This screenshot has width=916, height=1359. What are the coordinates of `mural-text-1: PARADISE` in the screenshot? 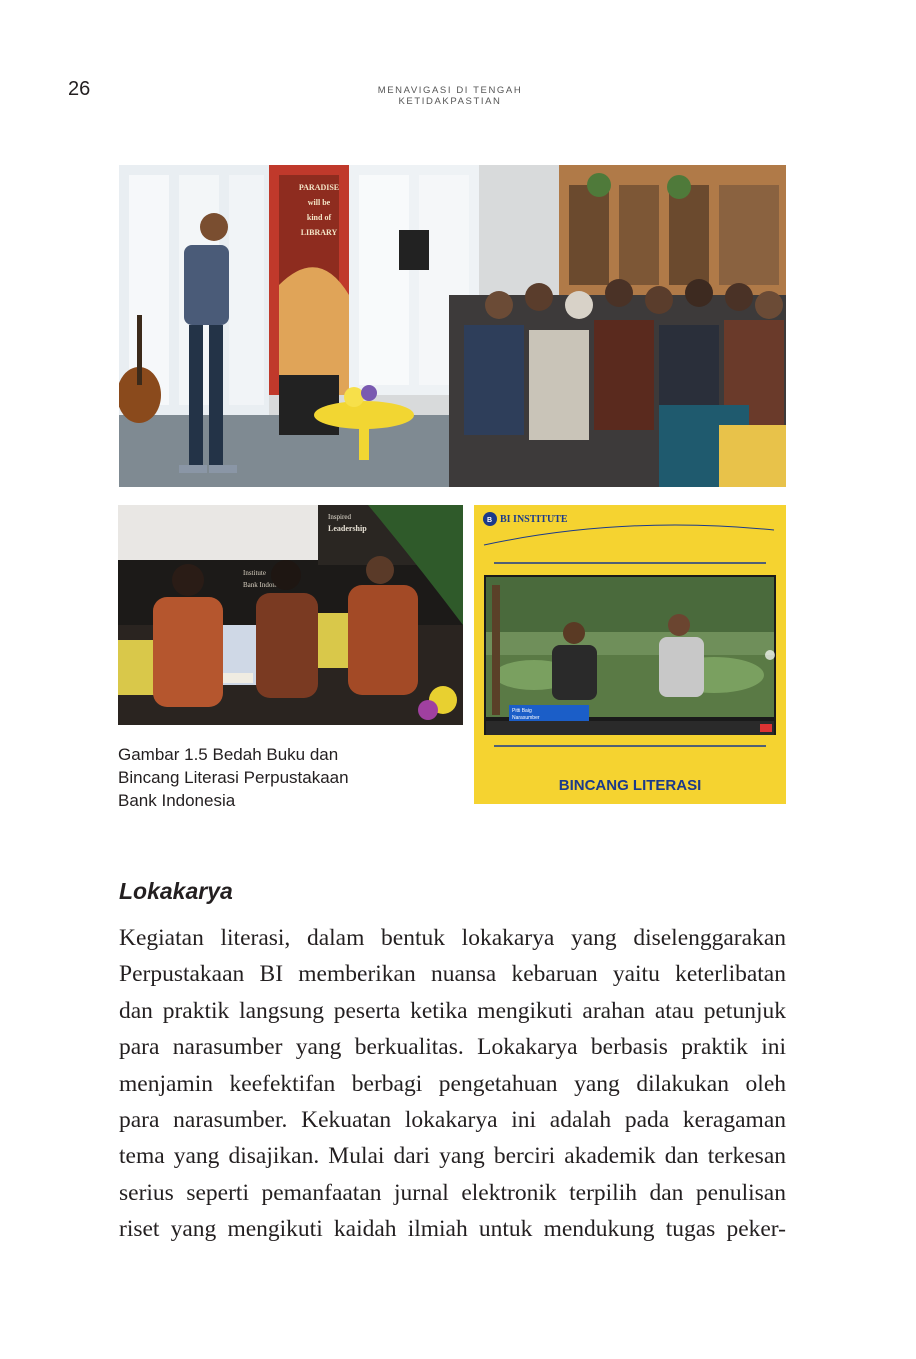 It's located at (319, 187).